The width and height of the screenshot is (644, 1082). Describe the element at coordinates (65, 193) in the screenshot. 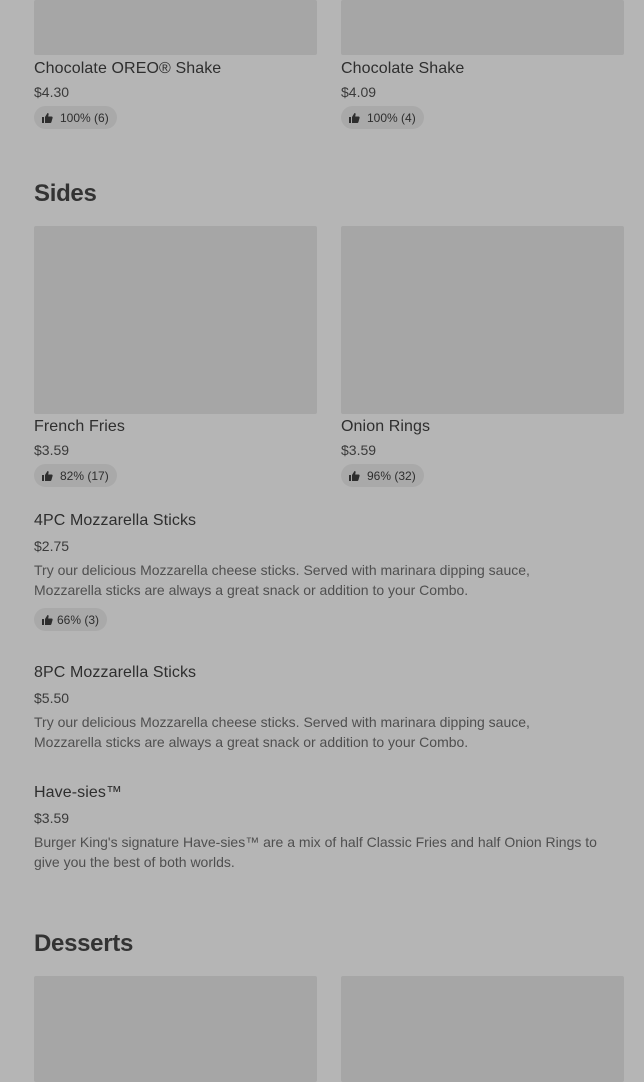

I see `sides-section-title: Sides` at that location.